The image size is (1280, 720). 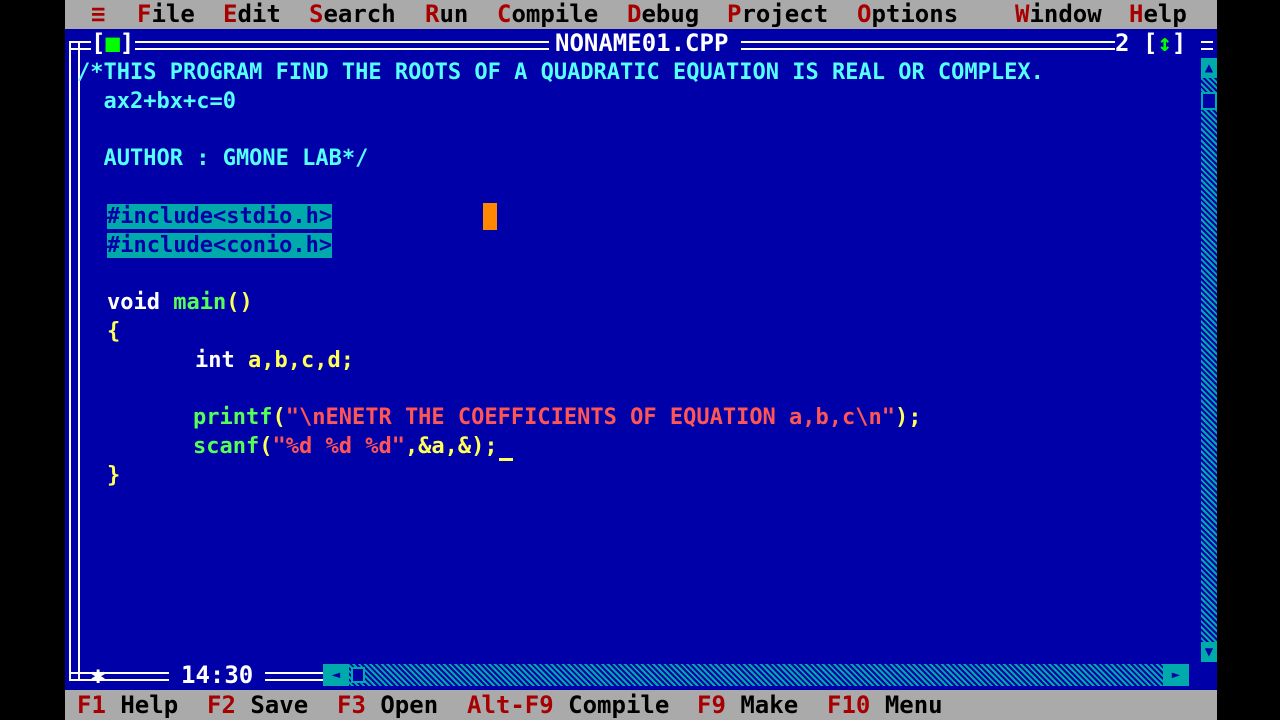 What do you see at coordinates (756, 675) in the screenshot?
I see `horizontal-scrollbar: ◄ ►` at bounding box center [756, 675].